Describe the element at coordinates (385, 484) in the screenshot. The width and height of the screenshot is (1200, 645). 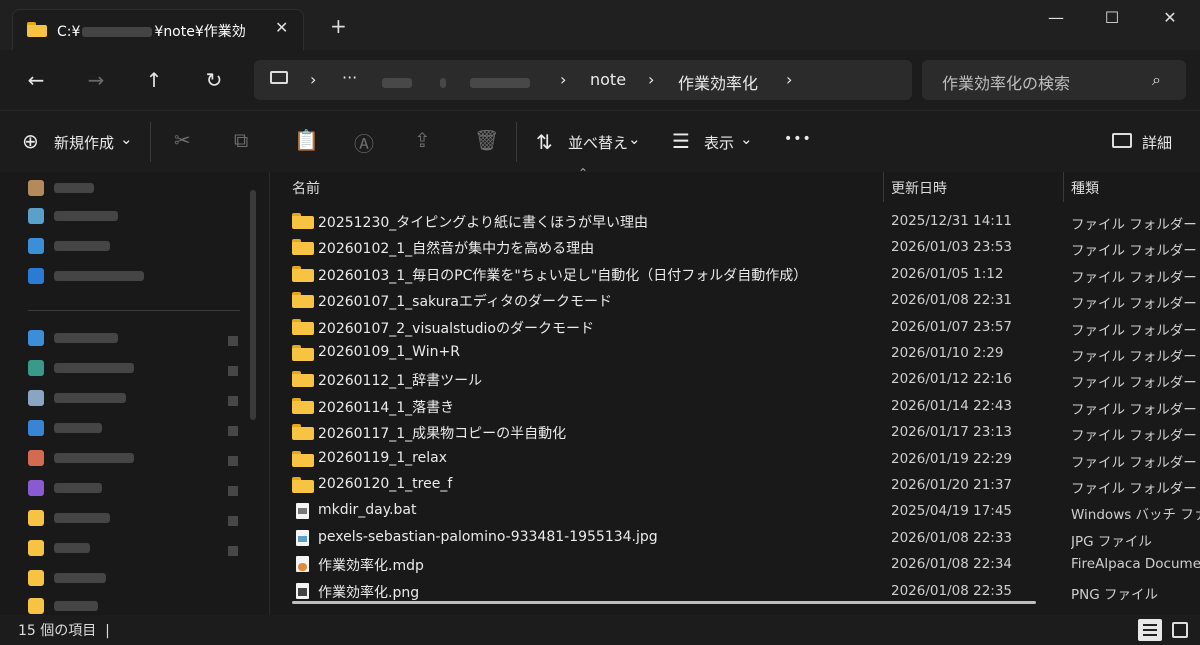
I see `file-name: 20260120_1_tree_f` at that location.